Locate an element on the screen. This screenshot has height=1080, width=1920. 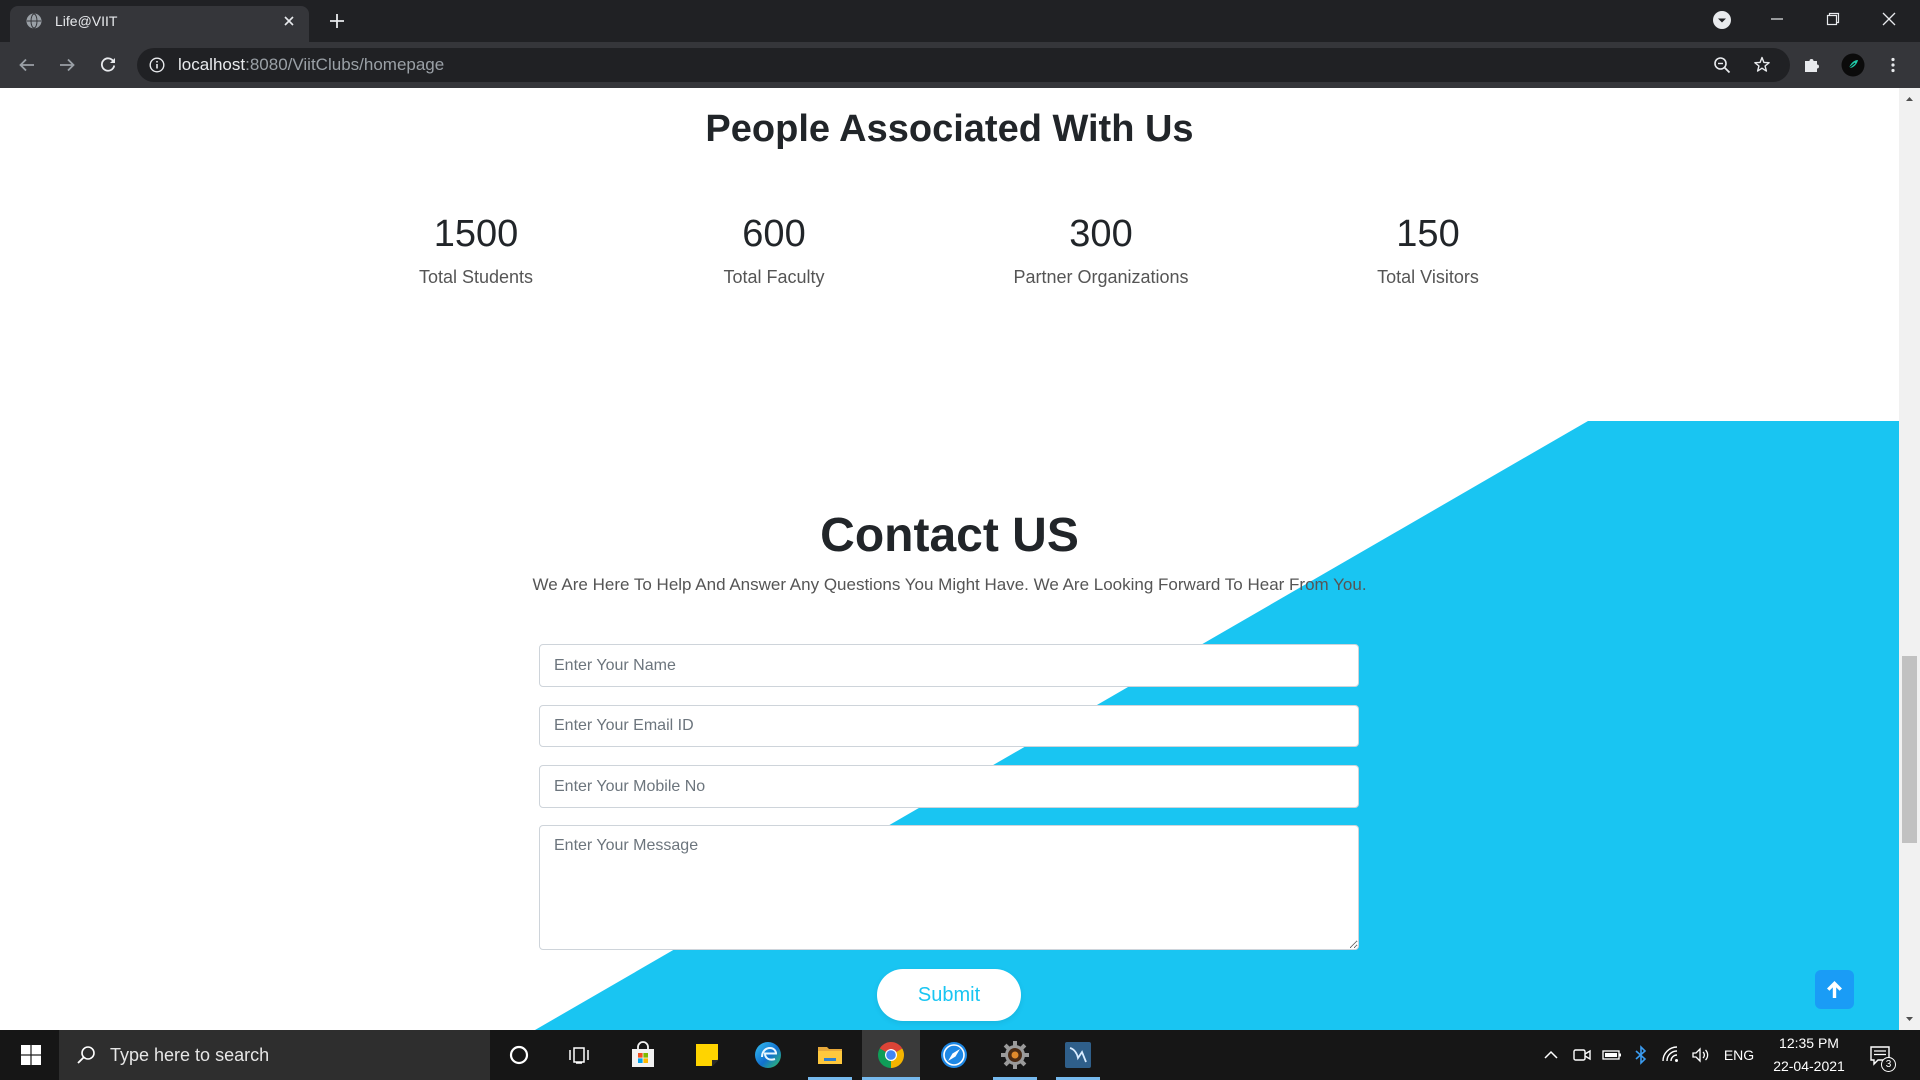
bookmark-star-icon is located at coordinates (1762, 65).